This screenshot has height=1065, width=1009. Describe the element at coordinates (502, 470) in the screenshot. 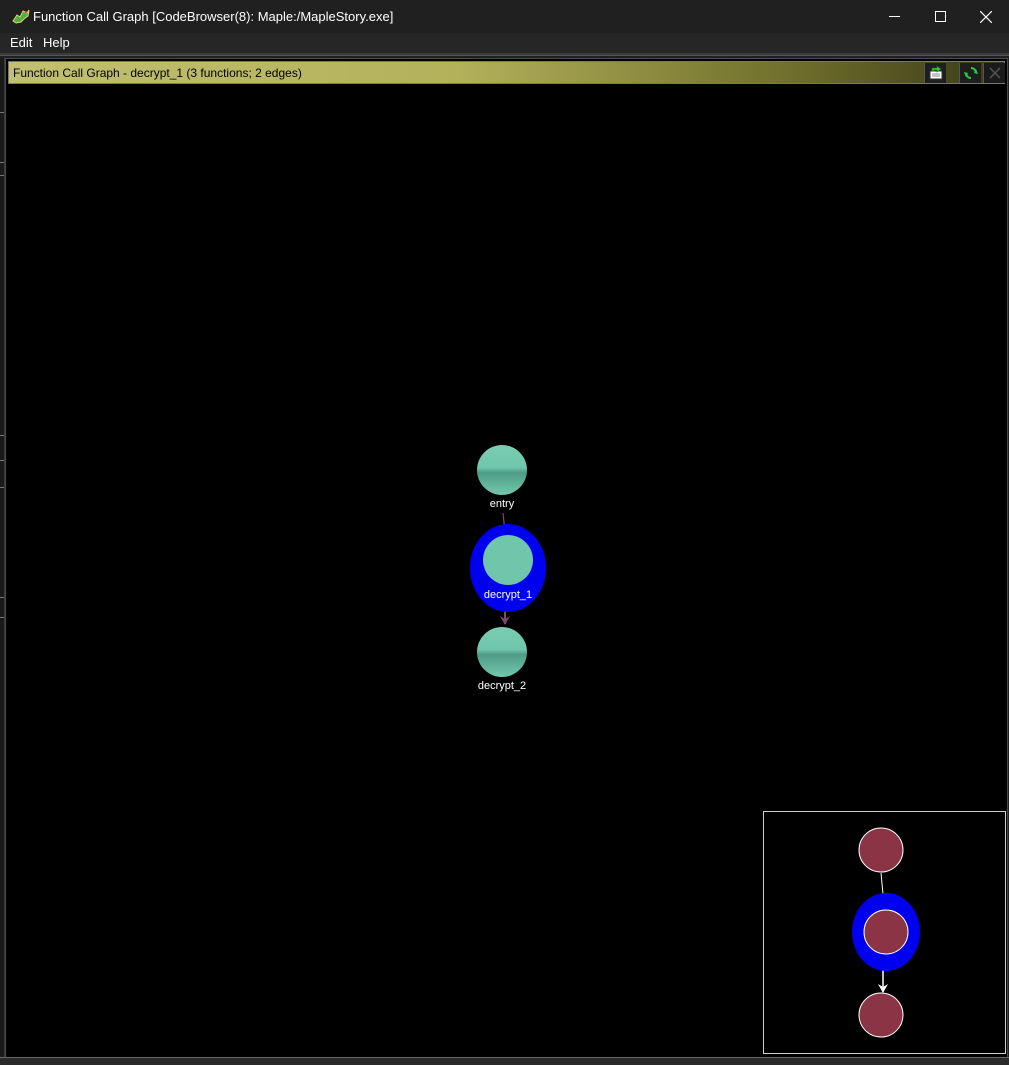

I see `graph-node-entry` at that location.